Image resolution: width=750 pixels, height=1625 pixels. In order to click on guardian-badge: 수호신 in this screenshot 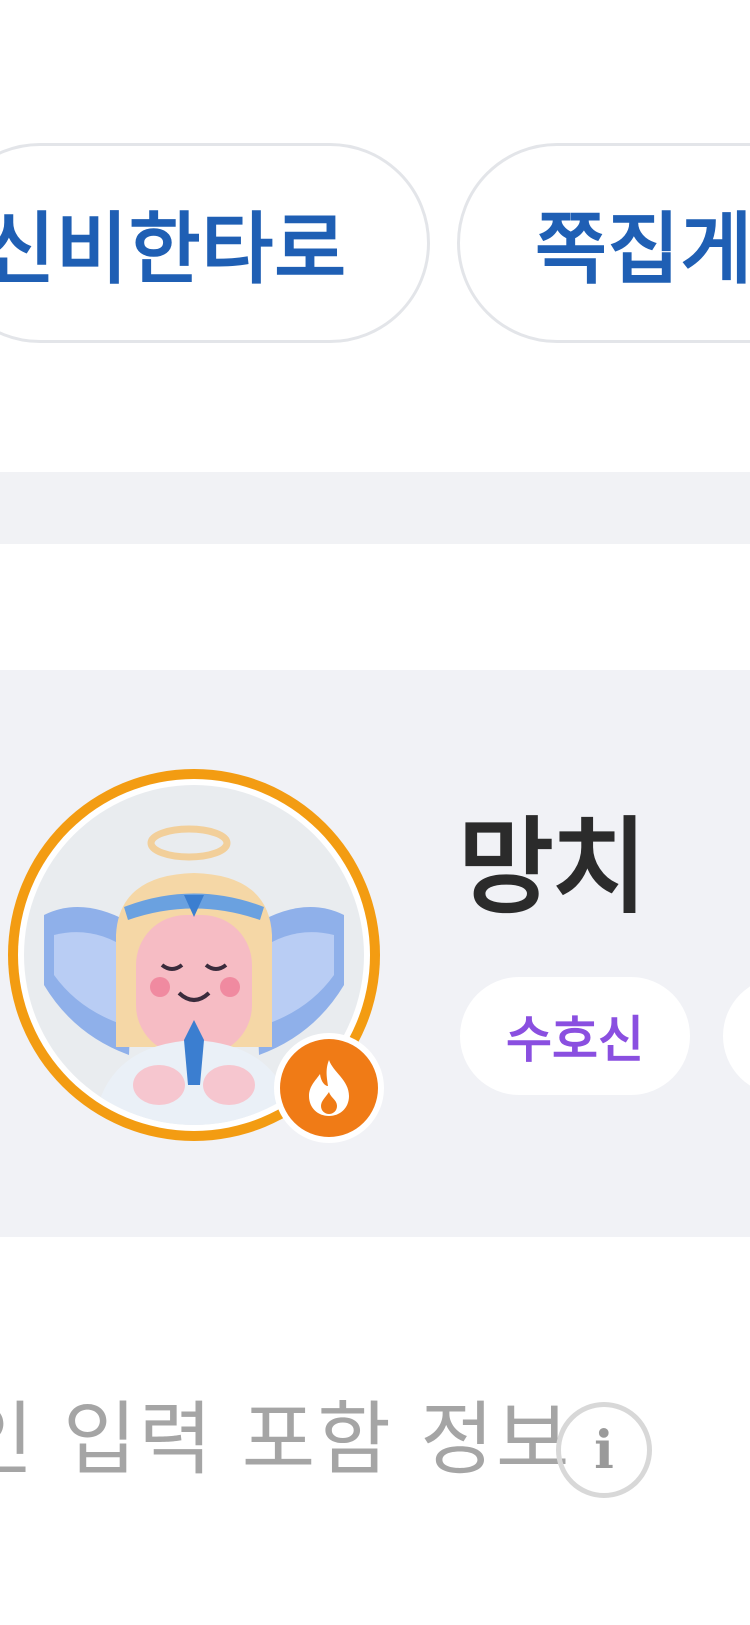, I will do `click(575, 1036)`.